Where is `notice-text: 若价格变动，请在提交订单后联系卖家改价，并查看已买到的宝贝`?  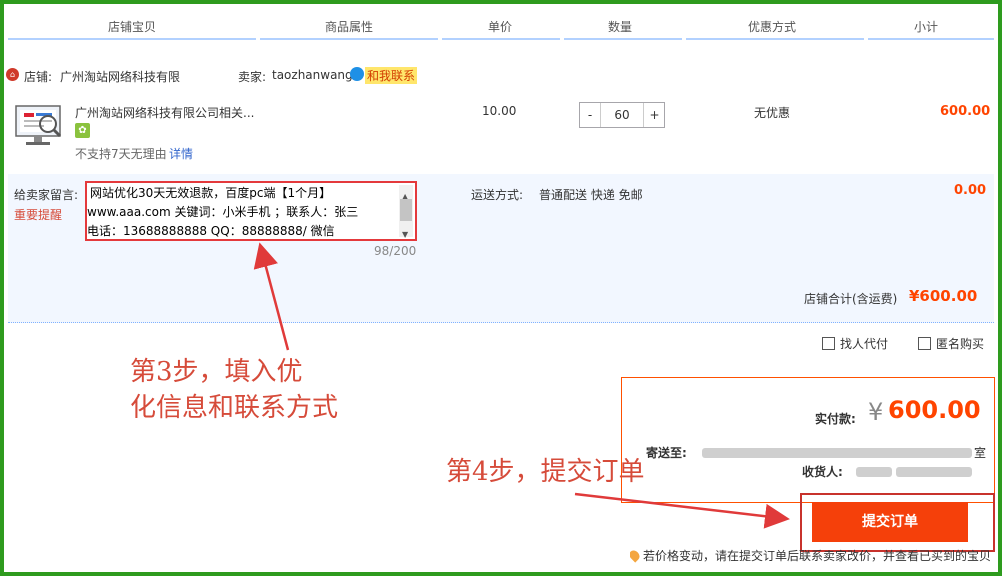 notice-text: 若价格变动，请在提交订单后联系卖家改价，并查看已买到的宝贝 is located at coordinates (817, 556).